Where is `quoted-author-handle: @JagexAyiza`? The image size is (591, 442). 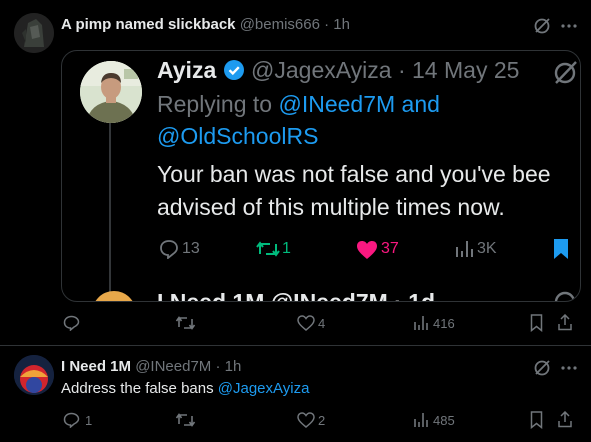
quoted-author-handle: @JagexAyiza is located at coordinates (321, 70).